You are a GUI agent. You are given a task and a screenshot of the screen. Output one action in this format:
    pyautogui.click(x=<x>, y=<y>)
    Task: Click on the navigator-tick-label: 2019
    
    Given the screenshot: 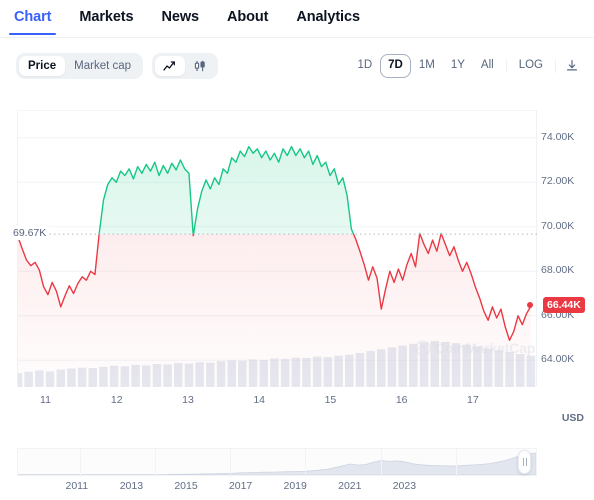 What is the action you would take?
    pyautogui.click(x=295, y=486)
    